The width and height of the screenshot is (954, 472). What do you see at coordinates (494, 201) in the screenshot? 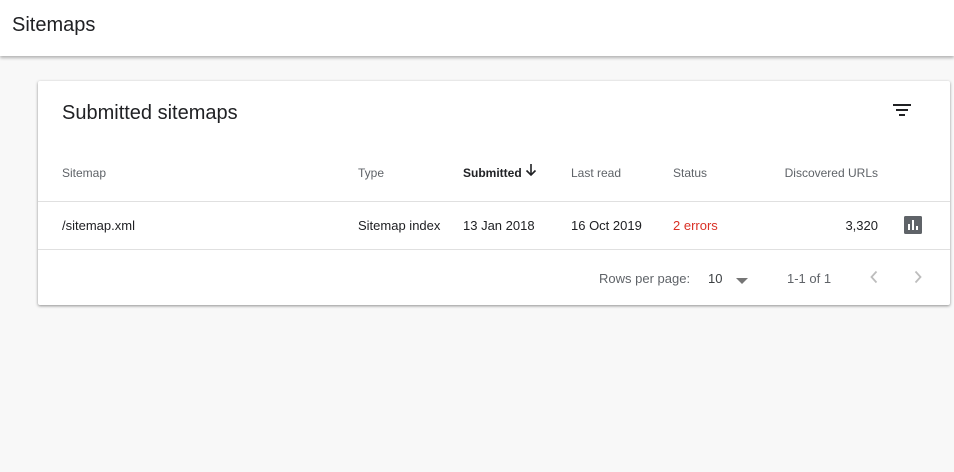
I see `header-divider` at bounding box center [494, 201].